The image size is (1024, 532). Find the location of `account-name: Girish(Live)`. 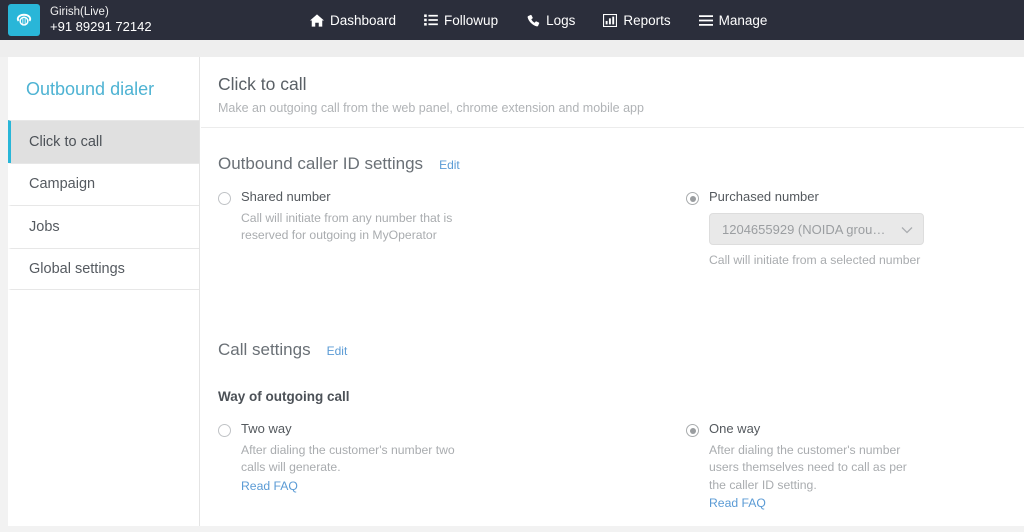

account-name: Girish(Live) is located at coordinates (79, 11).